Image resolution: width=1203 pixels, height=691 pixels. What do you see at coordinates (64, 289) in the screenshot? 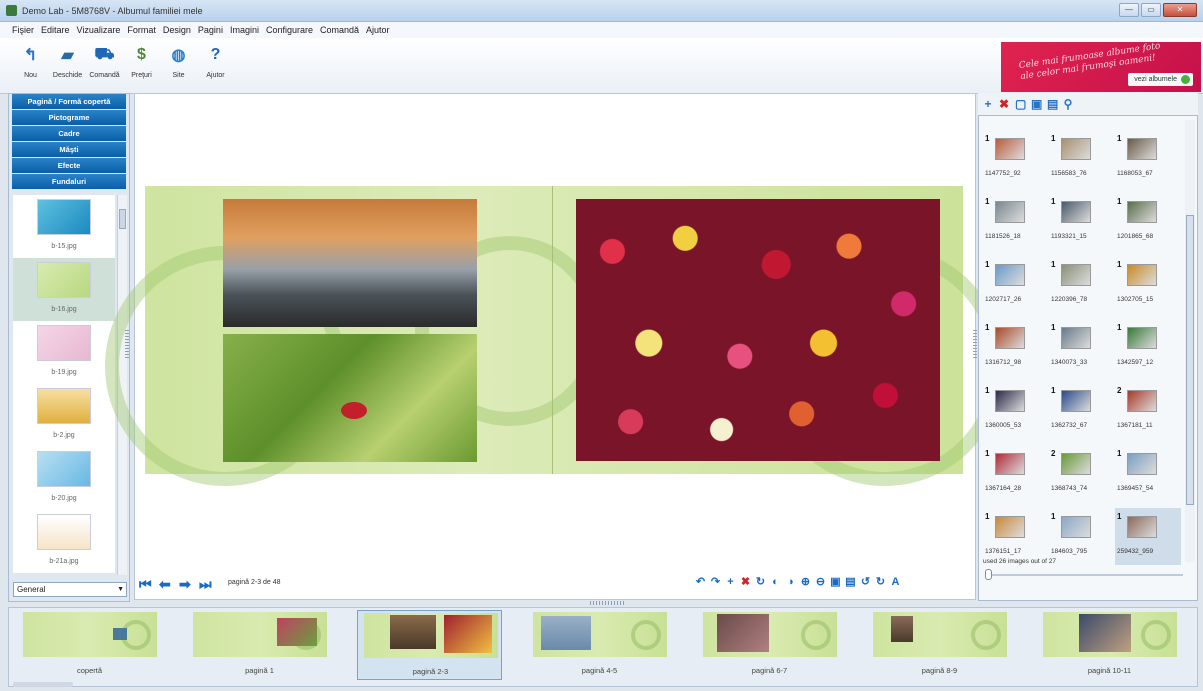
I see `background-item: b-16.jpg` at bounding box center [64, 289].